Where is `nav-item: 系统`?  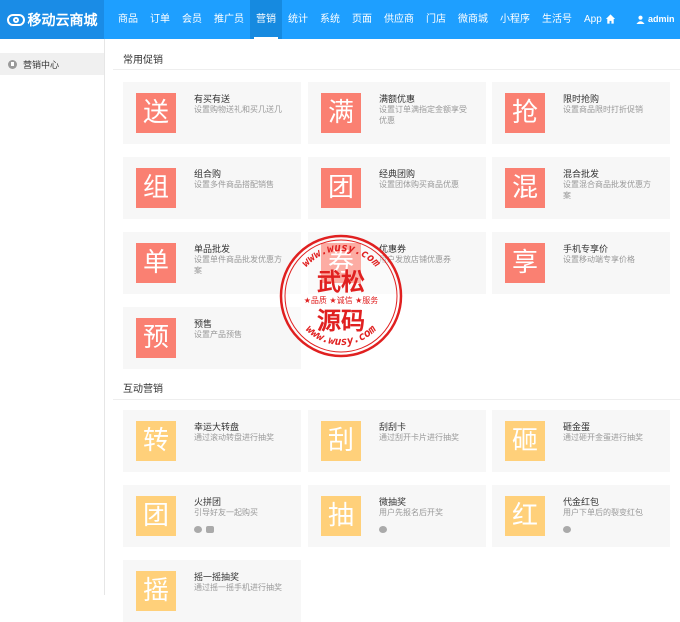 nav-item: 系统 is located at coordinates (330, 19).